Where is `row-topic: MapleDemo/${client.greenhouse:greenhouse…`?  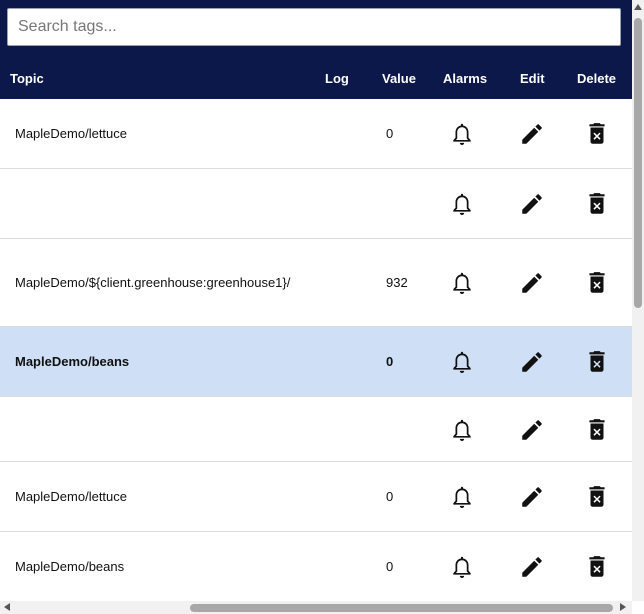
row-topic: MapleDemo/${client.greenhouse:greenhouse… is located at coordinates (153, 282).